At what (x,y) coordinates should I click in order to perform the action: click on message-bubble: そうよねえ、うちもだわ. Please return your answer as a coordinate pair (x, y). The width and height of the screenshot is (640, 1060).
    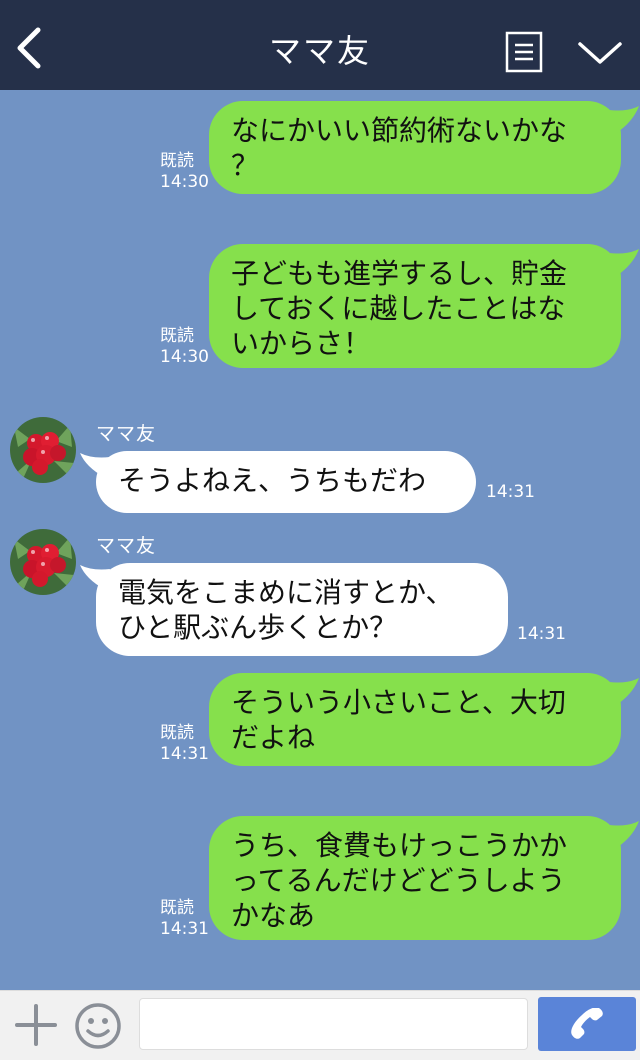
    Looking at the image, I should click on (286, 482).